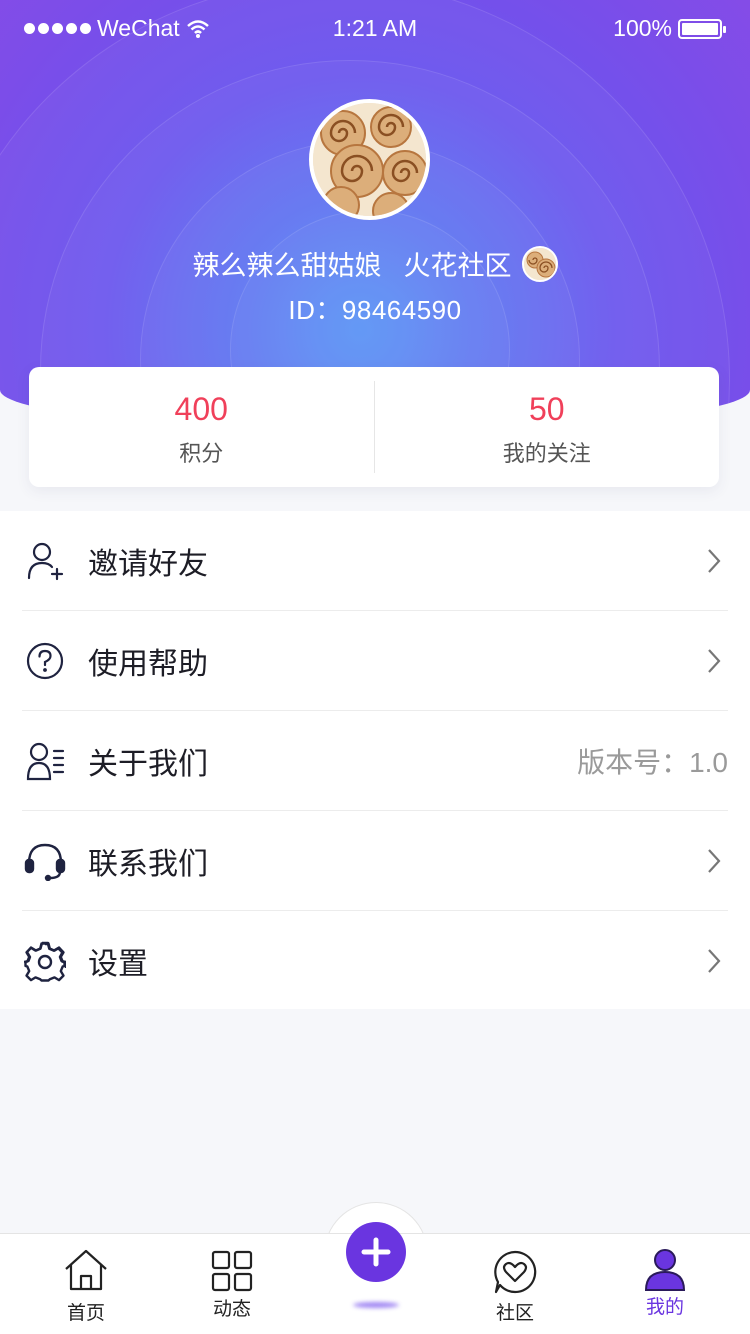 This screenshot has width=750, height=1334. Describe the element at coordinates (665, 1270) in the screenshot. I see `user-icon` at that location.